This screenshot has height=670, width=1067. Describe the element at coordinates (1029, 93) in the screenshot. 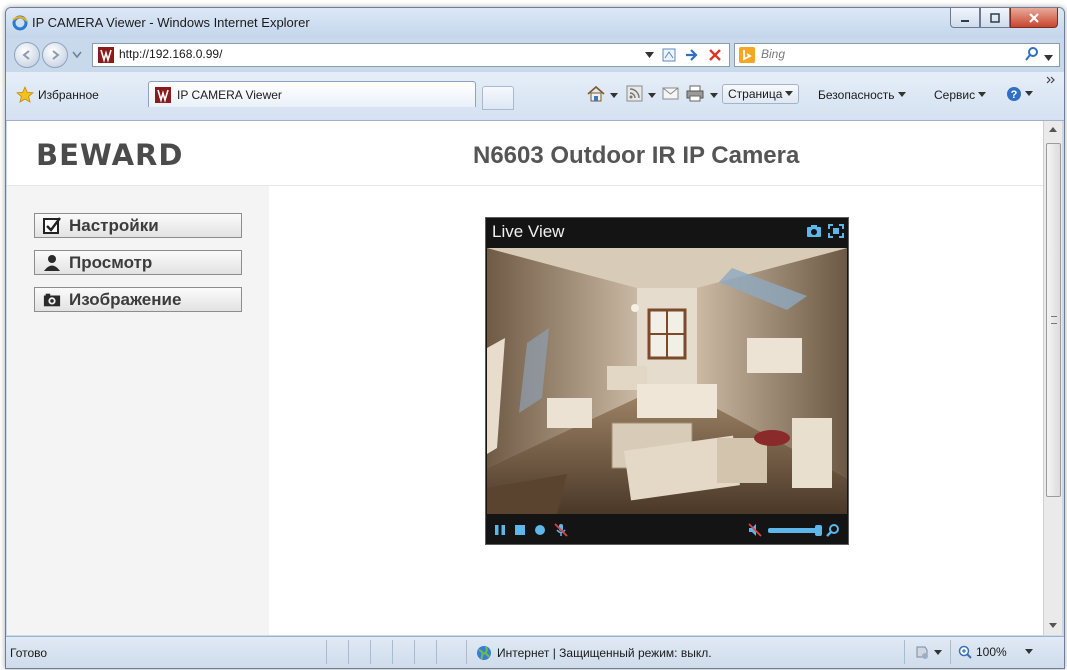

I see `help-dropdown-icon` at that location.